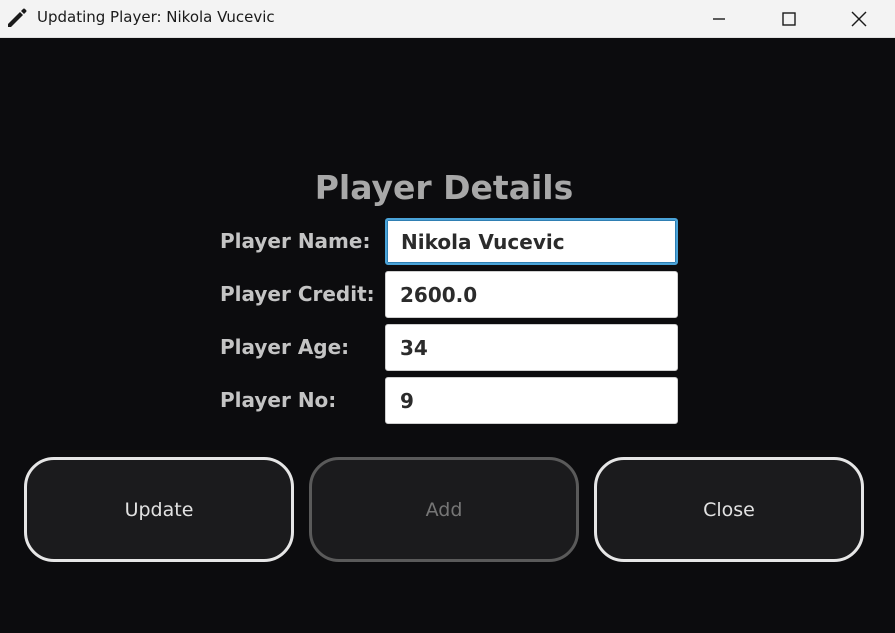  I want to click on close-button: Close, so click(729, 509).